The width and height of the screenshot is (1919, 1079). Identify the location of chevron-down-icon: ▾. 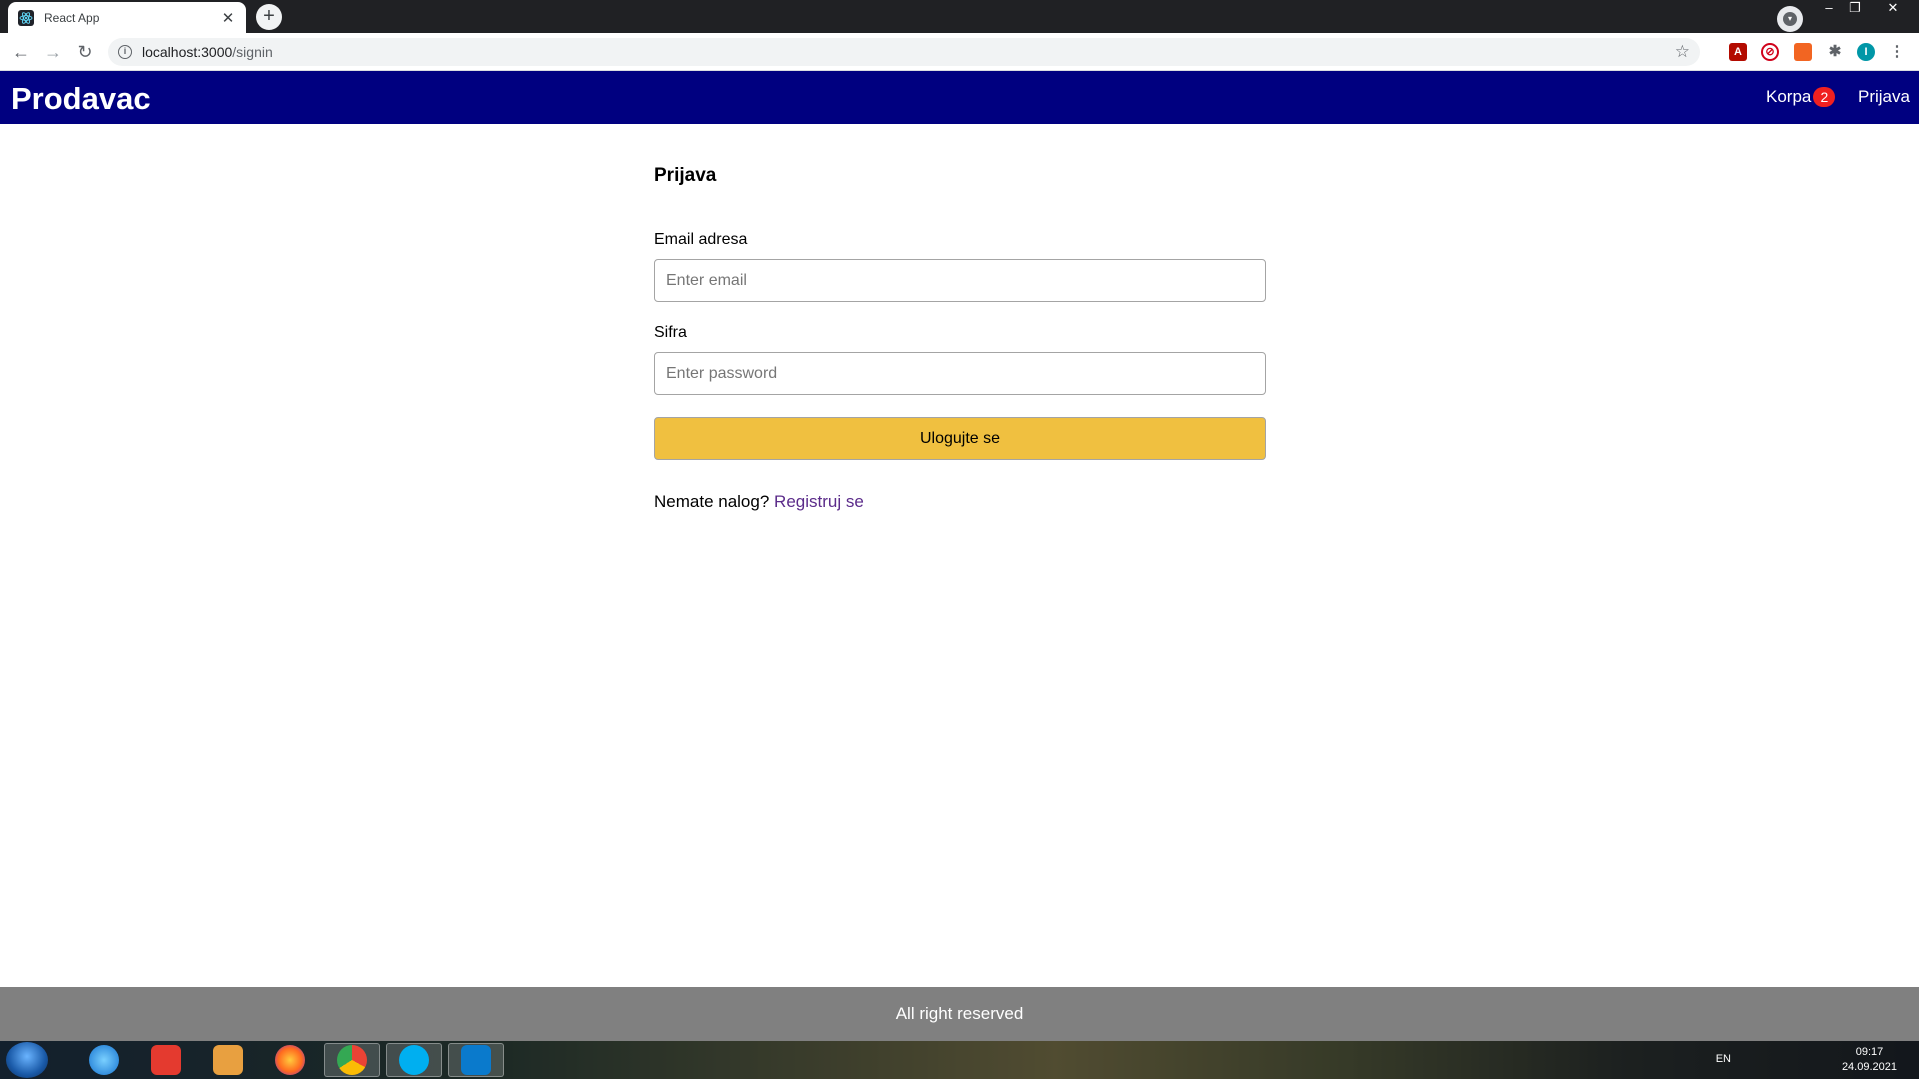
(1790, 19).